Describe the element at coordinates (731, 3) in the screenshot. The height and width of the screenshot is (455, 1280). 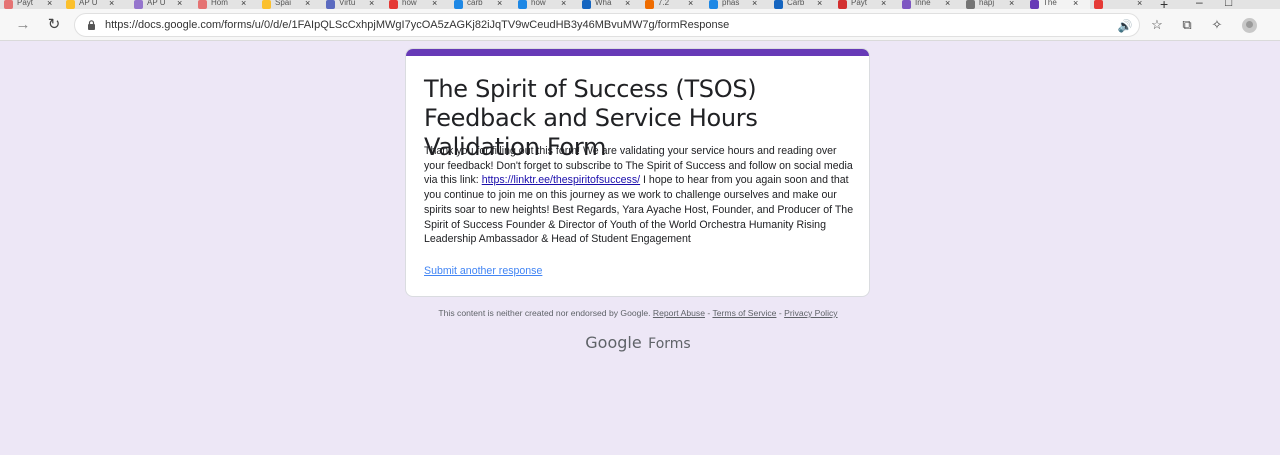
I see `tab-title: phas` at that location.